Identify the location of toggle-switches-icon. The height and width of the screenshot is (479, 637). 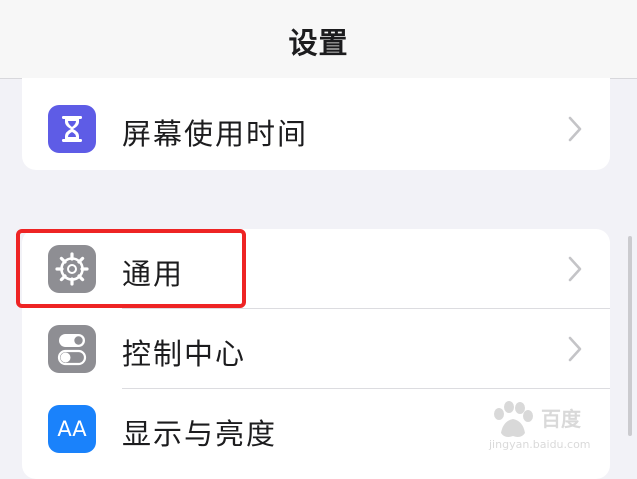
(72, 349).